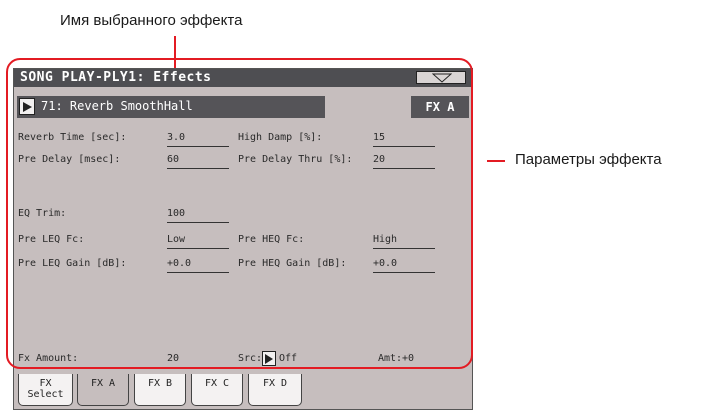 The height and width of the screenshot is (410, 712). Describe the element at coordinates (496, 161) in the screenshot. I see `annotation-connector-line` at that location.